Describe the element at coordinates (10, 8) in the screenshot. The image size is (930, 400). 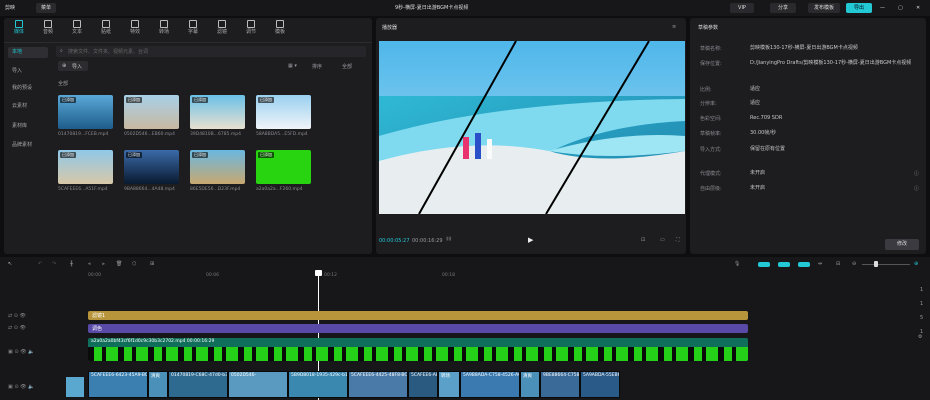
I see `app-logo: 剪映` at that location.